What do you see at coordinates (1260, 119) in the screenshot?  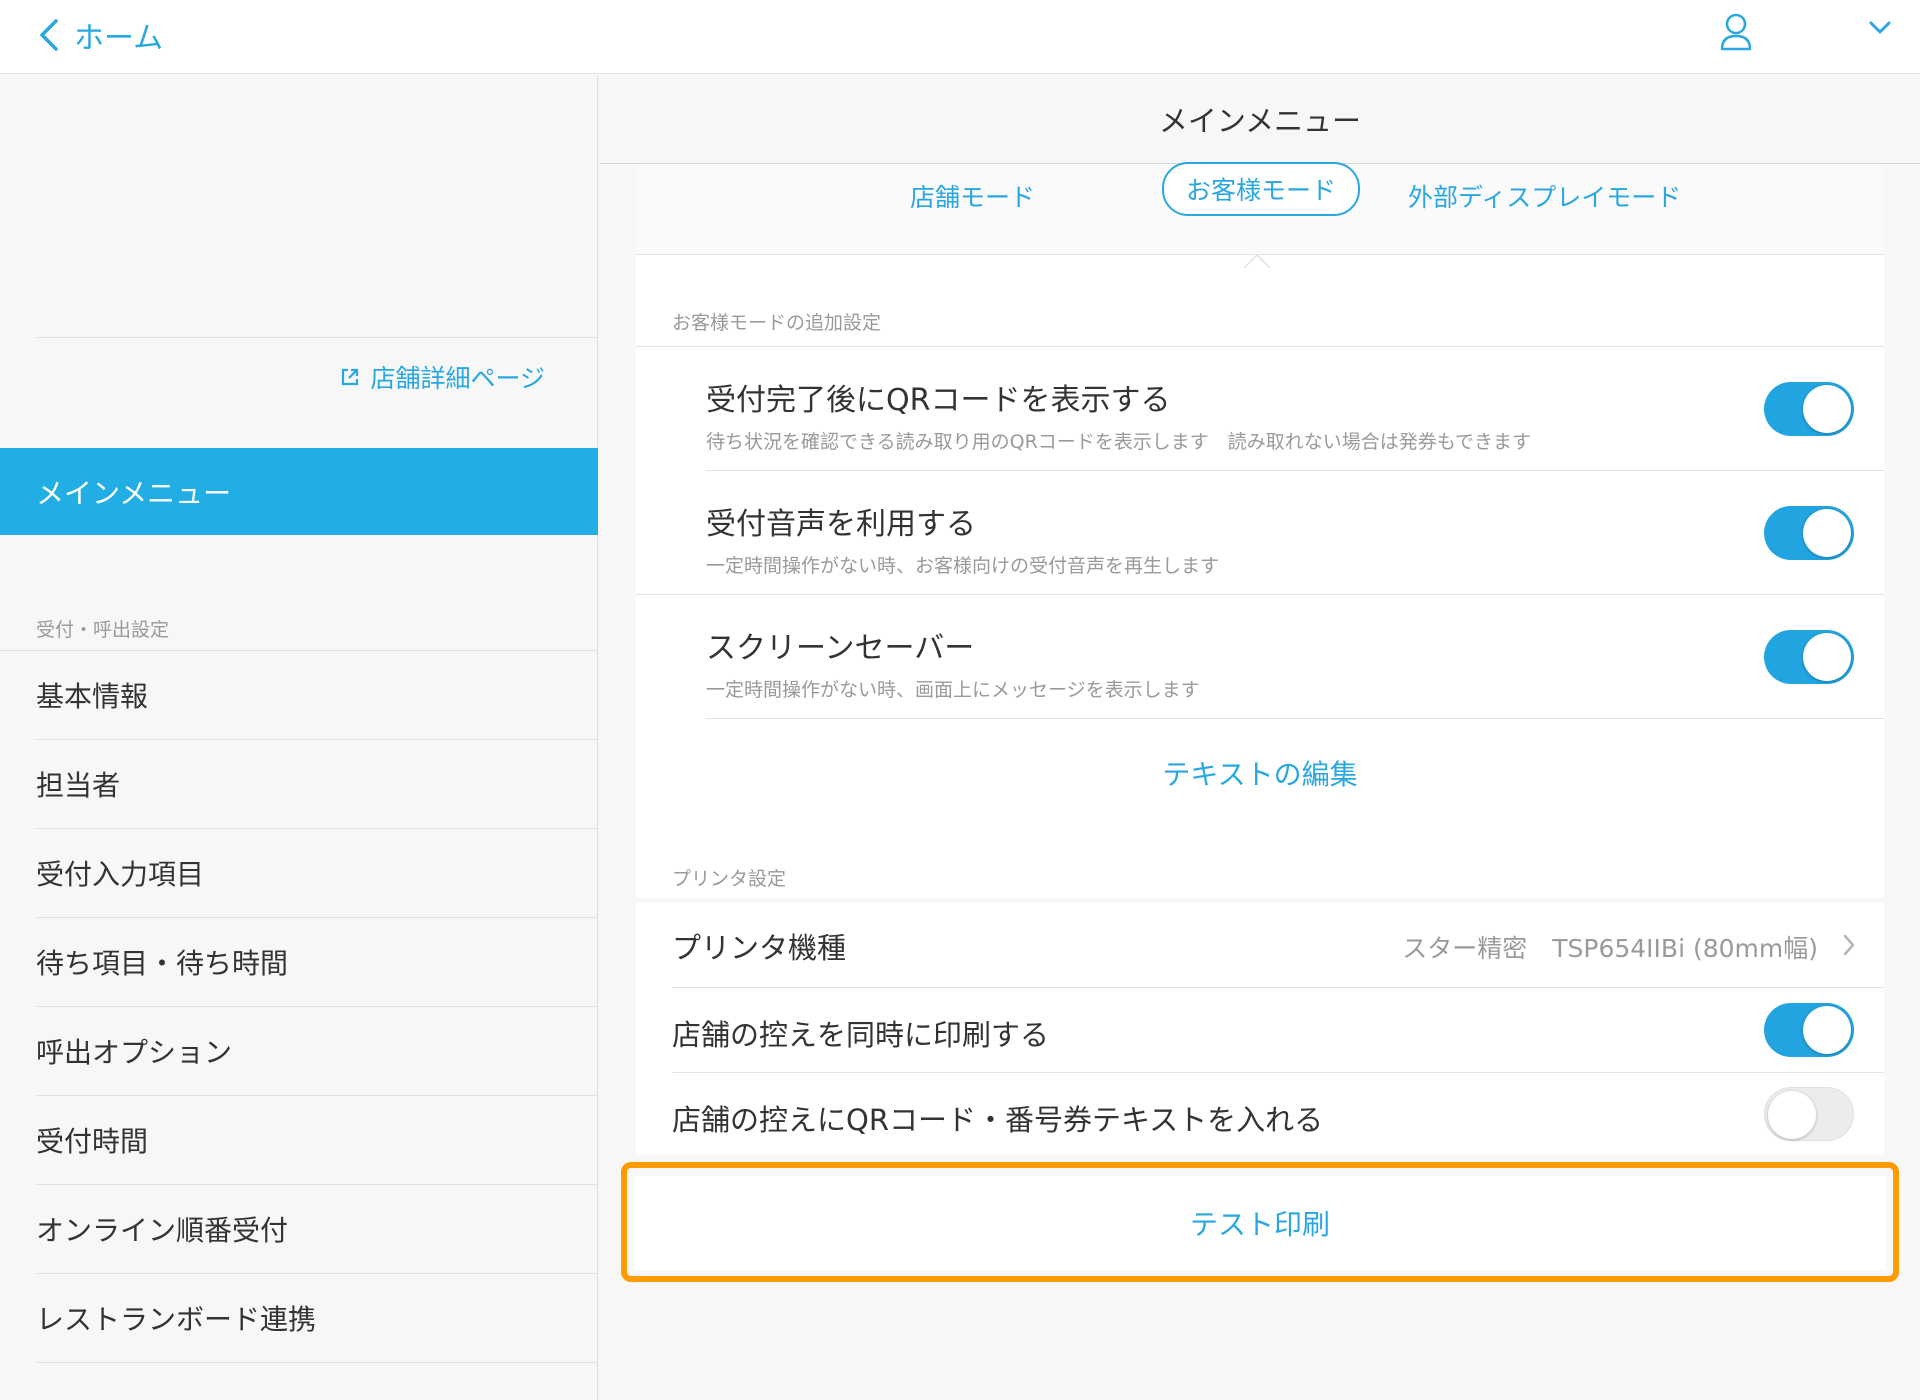 I see `page-title: メインメニュー` at bounding box center [1260, 119].